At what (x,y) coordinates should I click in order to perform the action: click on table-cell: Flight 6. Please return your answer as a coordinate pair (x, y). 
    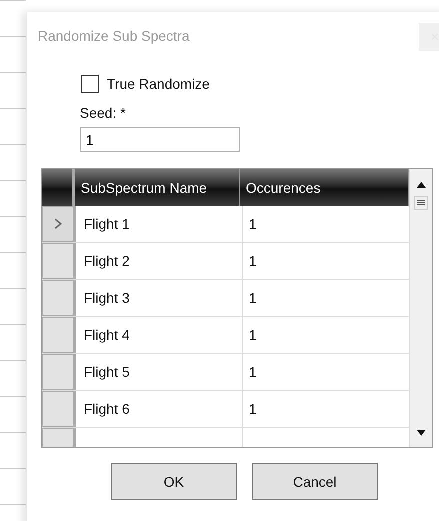
    Looking at the image, I should click on (160, 409).